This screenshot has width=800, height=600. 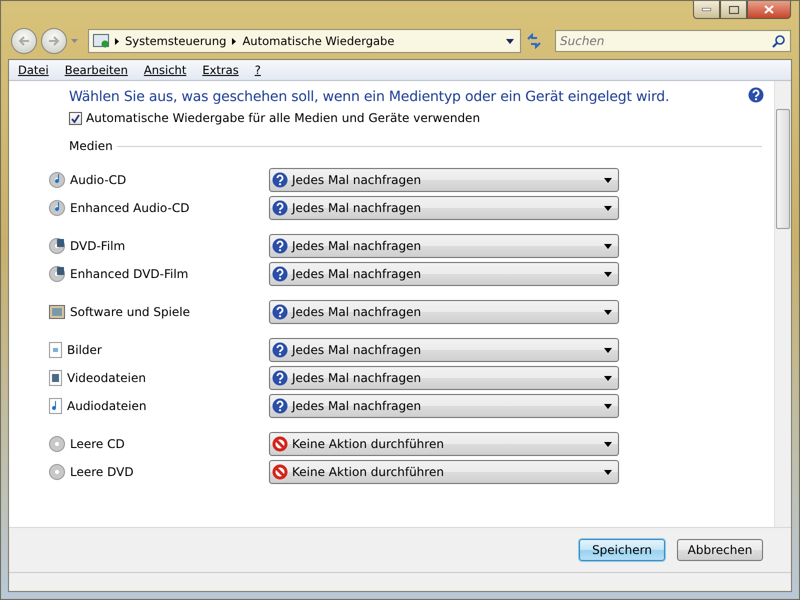 I want to click on media-type-label: DVD-Film, so click(x=98, y=246).